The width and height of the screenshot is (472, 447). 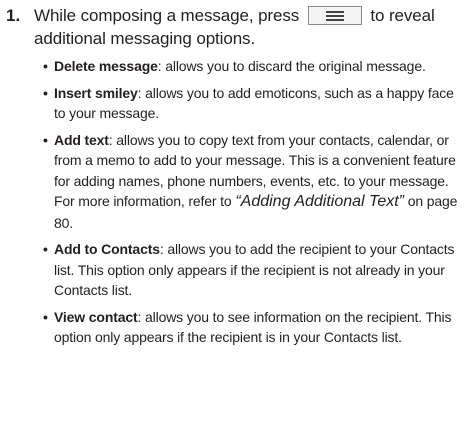 I want to click on option-term: View contact, so click(x=96, y=316).